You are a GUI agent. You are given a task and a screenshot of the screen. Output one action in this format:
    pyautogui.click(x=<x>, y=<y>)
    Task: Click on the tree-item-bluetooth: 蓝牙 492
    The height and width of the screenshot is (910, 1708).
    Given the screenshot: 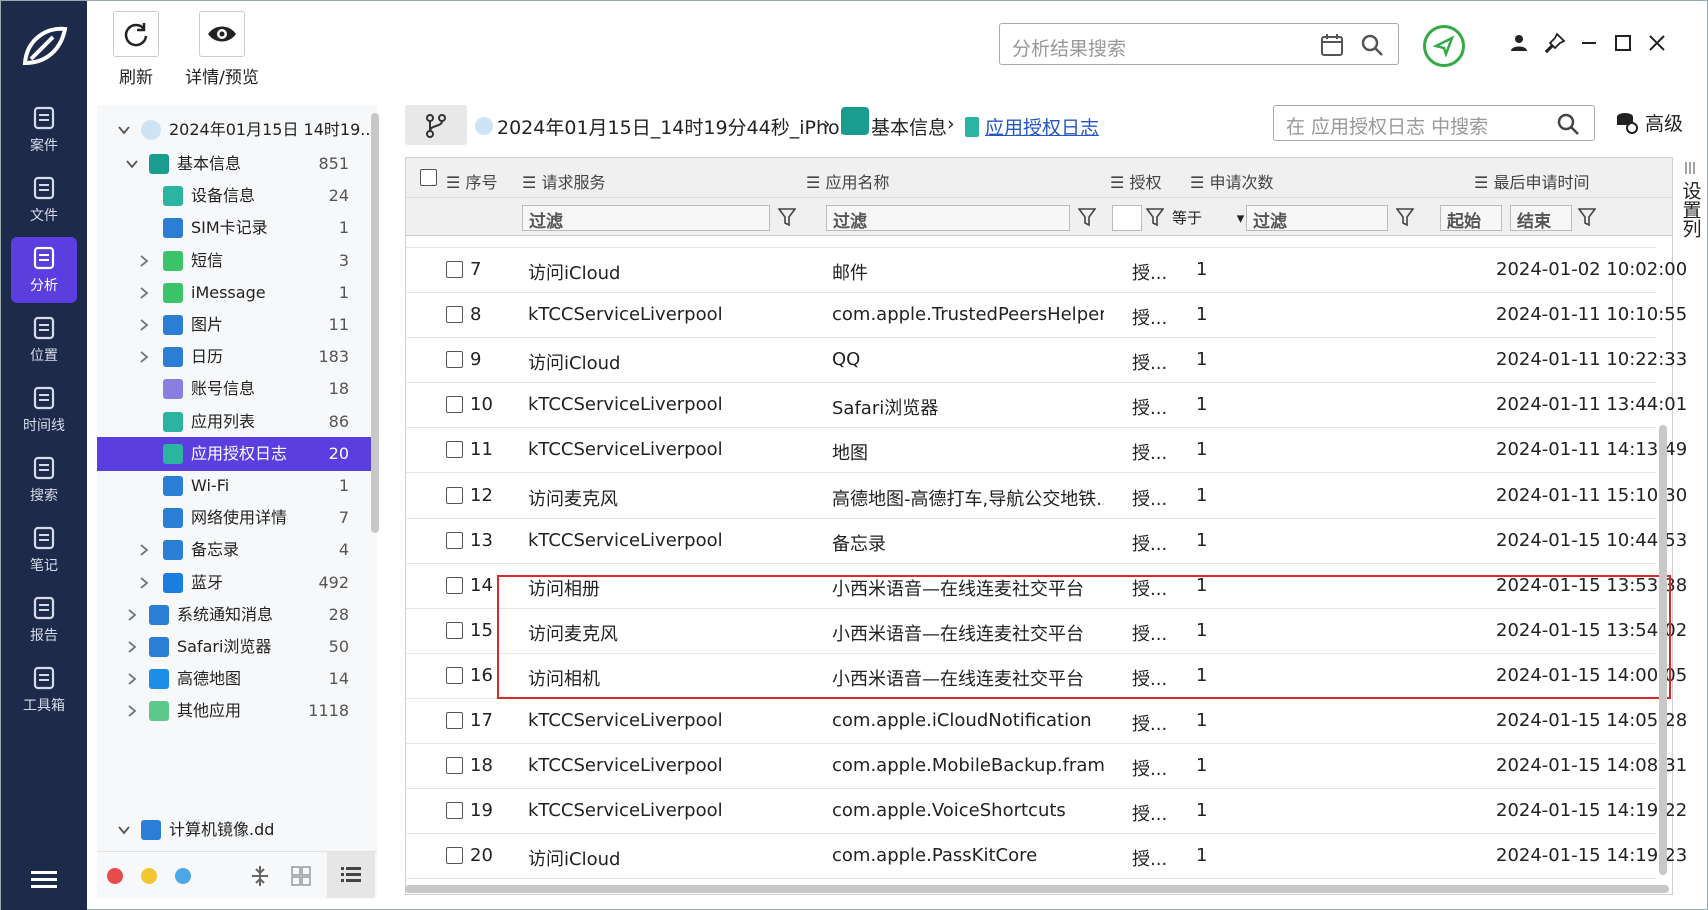 What is the action you would take?
    pyautogui.click(x=236, y=583)
    